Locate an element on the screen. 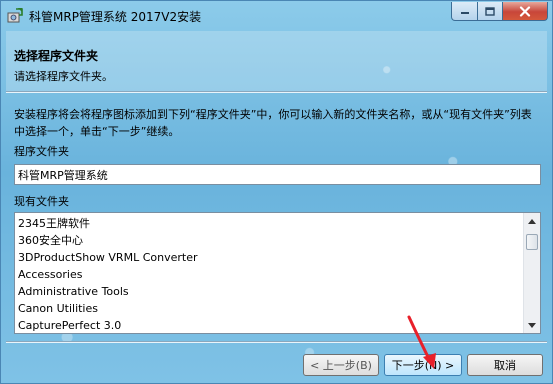 The height and width of the screenshot is (384, 553). program-folder-input is located at coordinates (277, 174).